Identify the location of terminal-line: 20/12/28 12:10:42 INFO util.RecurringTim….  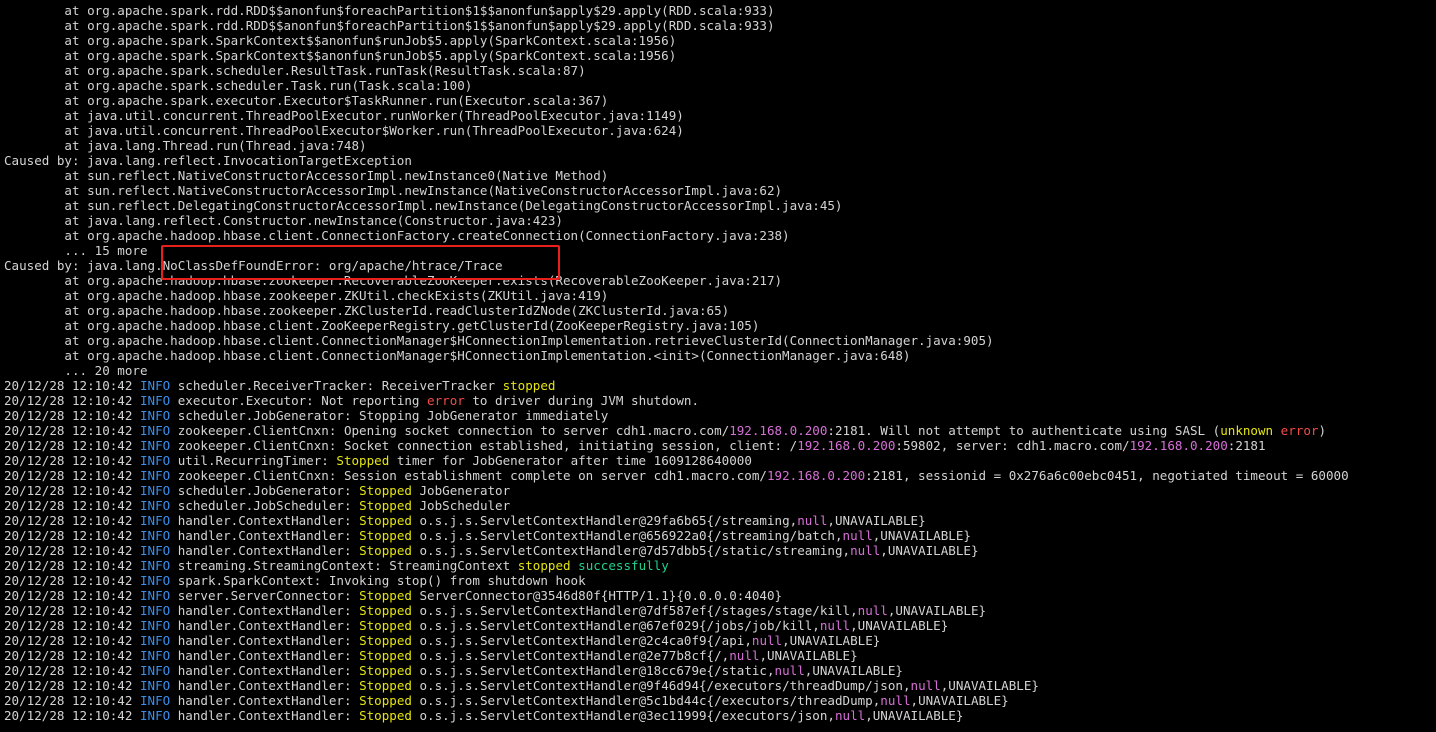
(720, 460).